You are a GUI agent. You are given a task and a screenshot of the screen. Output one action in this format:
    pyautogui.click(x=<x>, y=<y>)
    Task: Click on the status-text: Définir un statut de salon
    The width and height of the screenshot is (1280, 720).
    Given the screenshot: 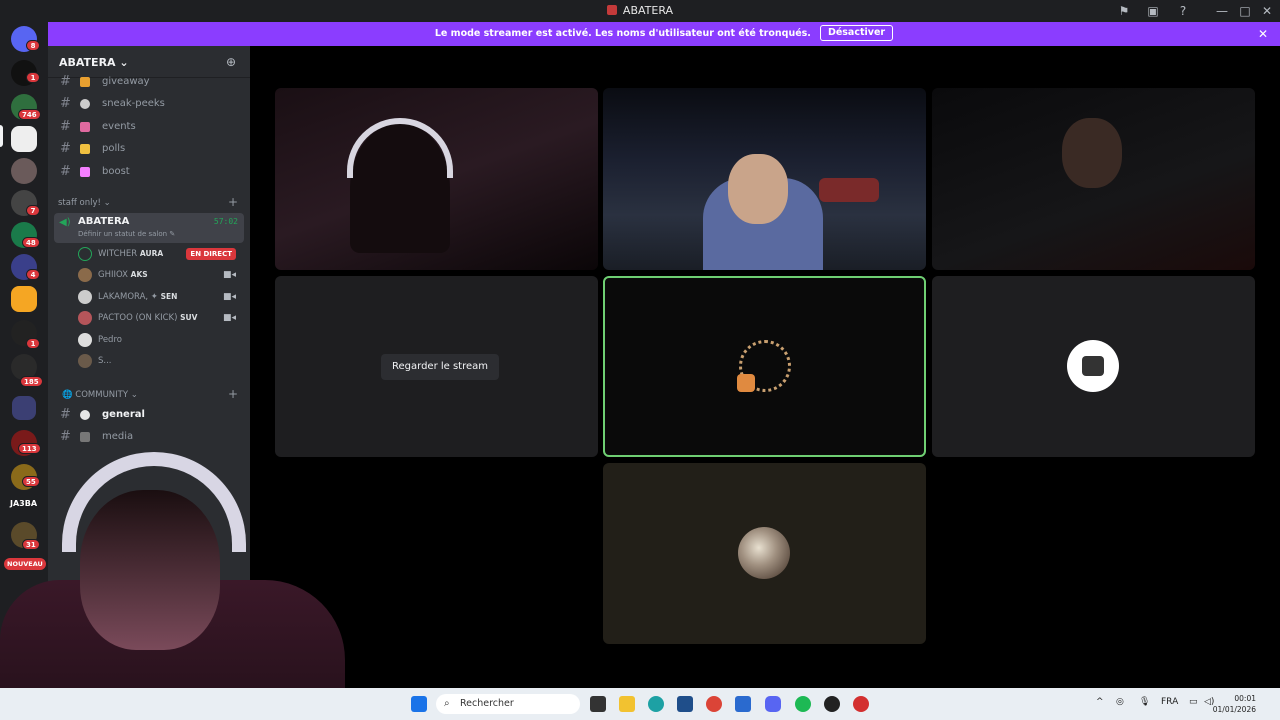 What is the action you would take?
    pyautogui.click(x=123, y=234)
    